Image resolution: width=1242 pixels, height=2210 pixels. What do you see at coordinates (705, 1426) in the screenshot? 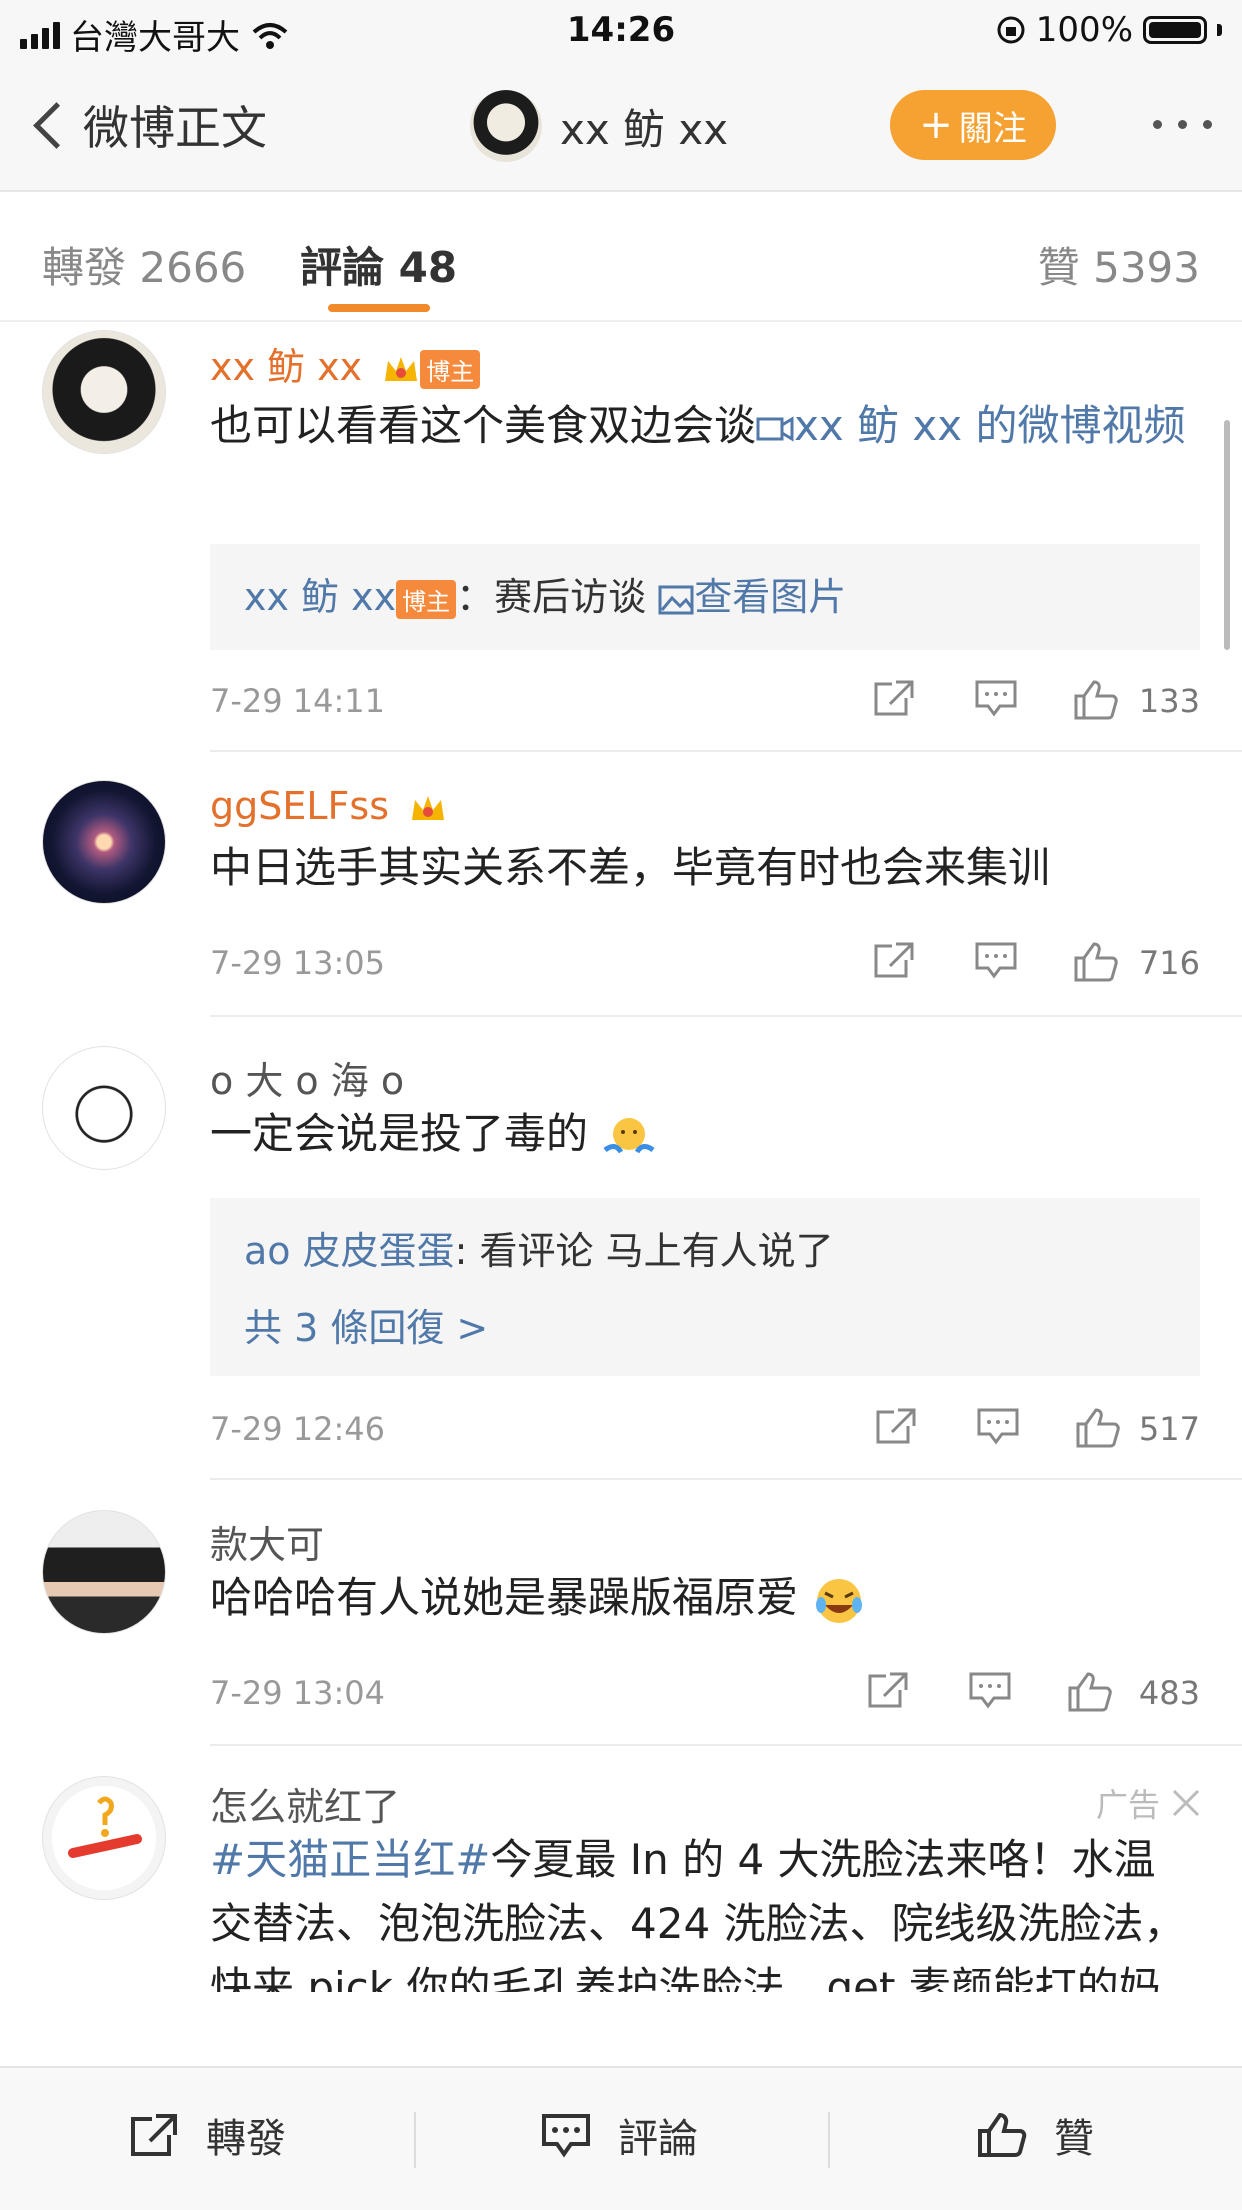
I see `comment-meta: 7-29 12:46 517` at bounding box center [705, 1426].